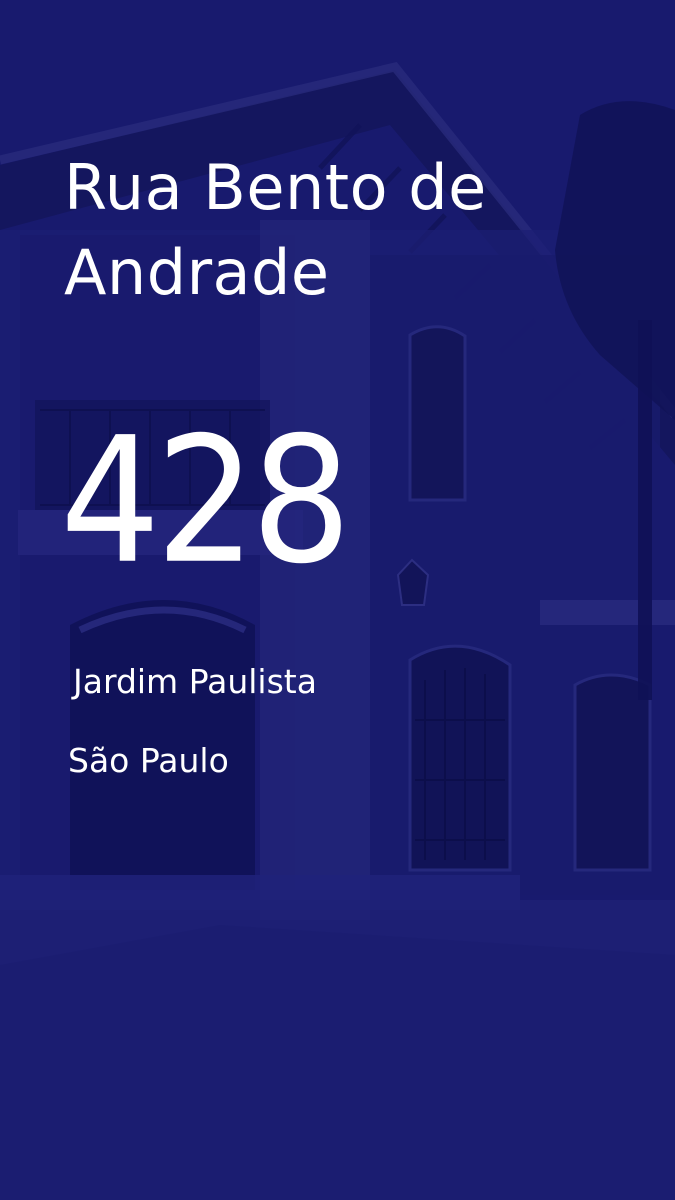 This screenshot has width=675, height=1200. Describe the element at coordinates (148, 760) in the screenshot. I see `city-name: São Paulo` at that location.